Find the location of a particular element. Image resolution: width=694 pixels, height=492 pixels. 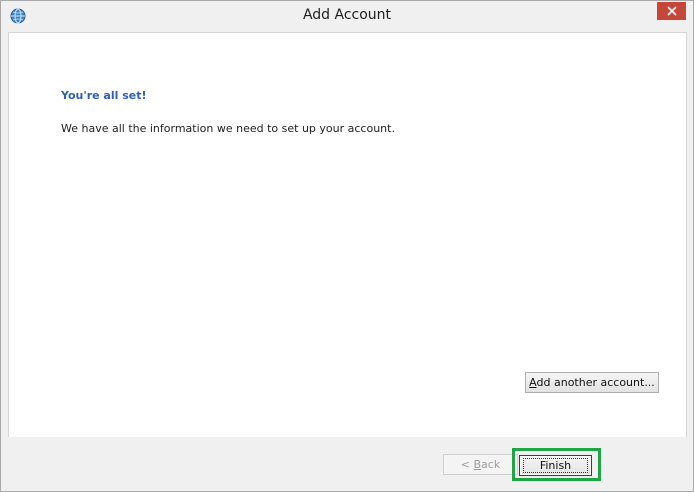

close-button is located at coordinates (671, 11).